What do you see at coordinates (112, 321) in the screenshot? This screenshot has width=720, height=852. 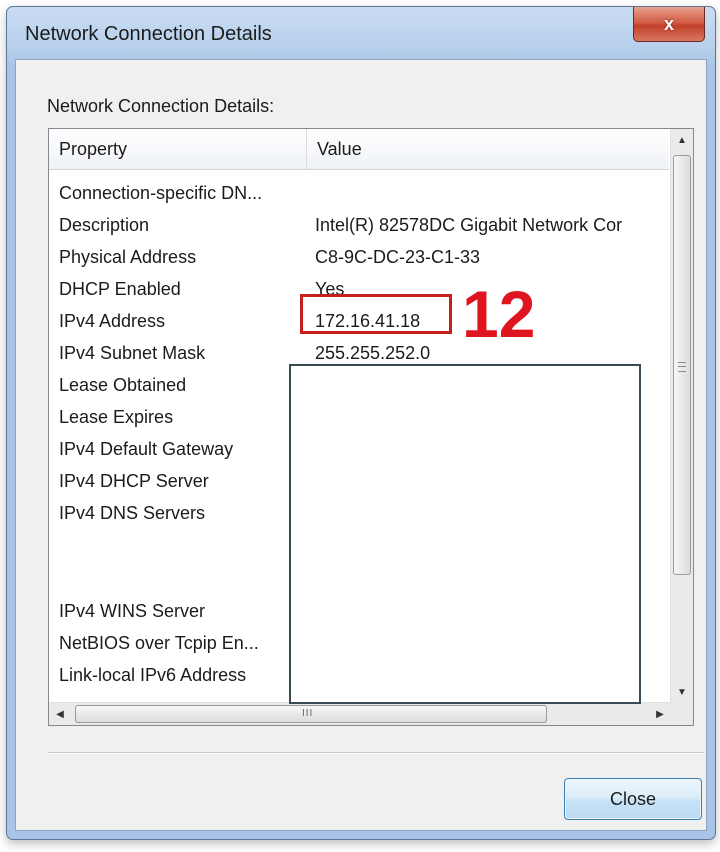 I see `row-property: IPv4 Address` at bounding box center [112, 321].